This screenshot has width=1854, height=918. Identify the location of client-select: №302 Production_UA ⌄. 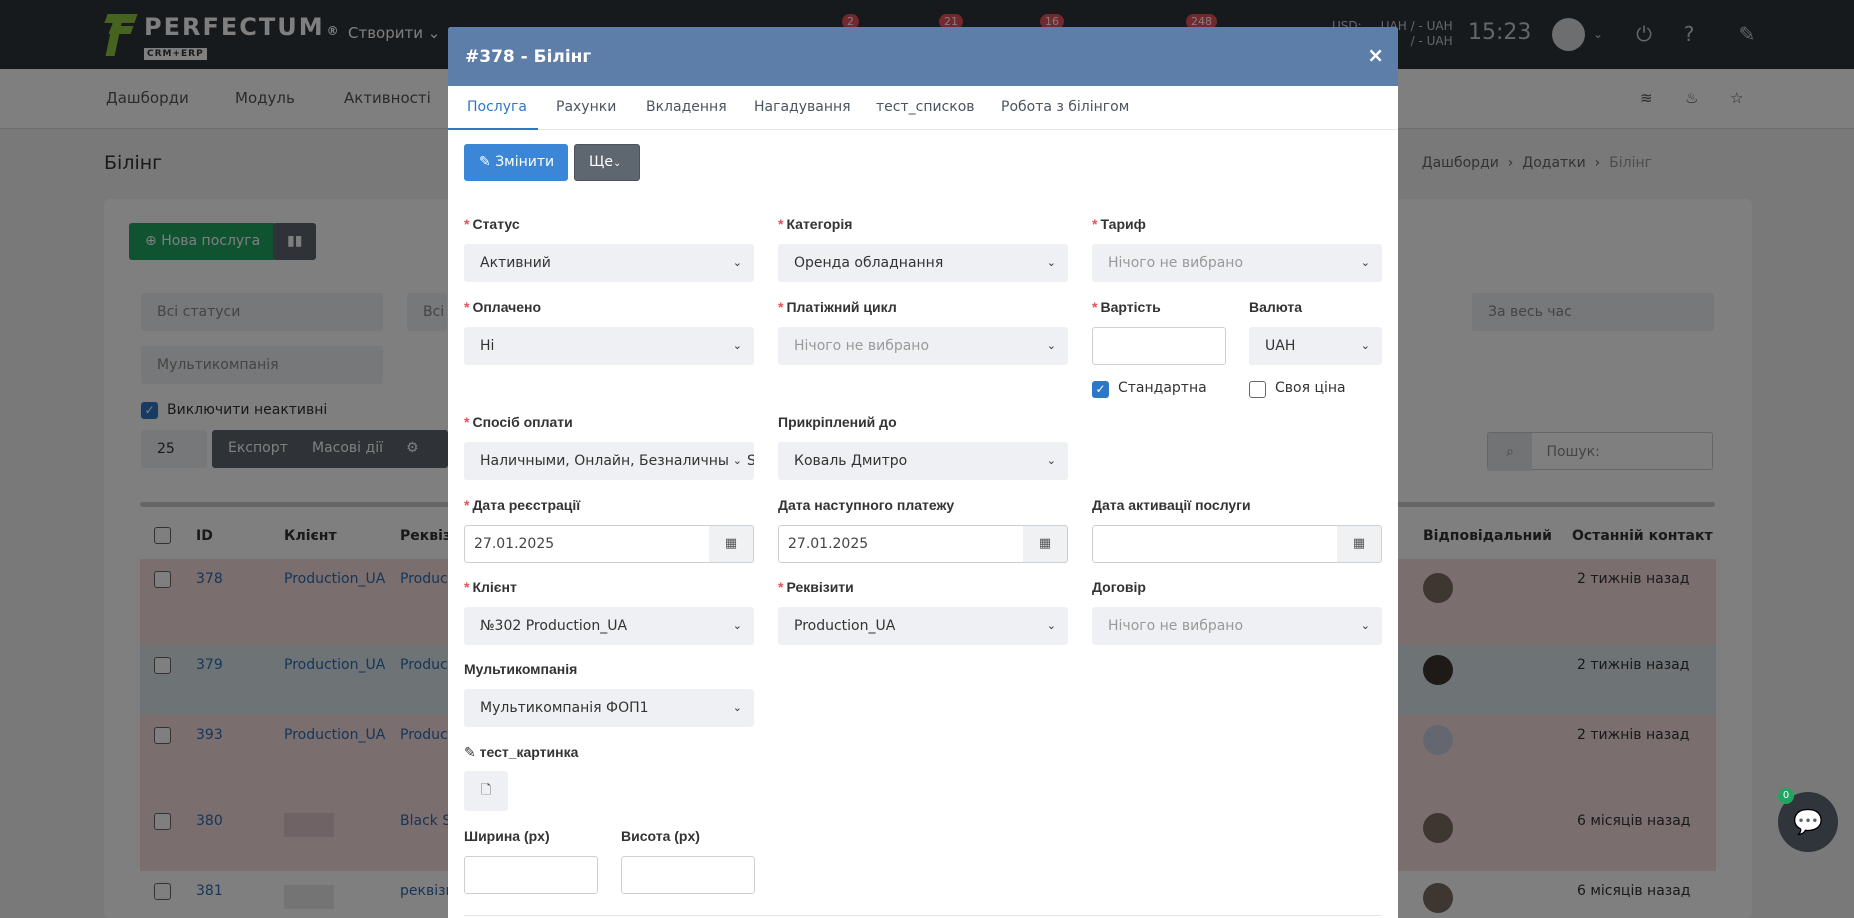
(609, 626).